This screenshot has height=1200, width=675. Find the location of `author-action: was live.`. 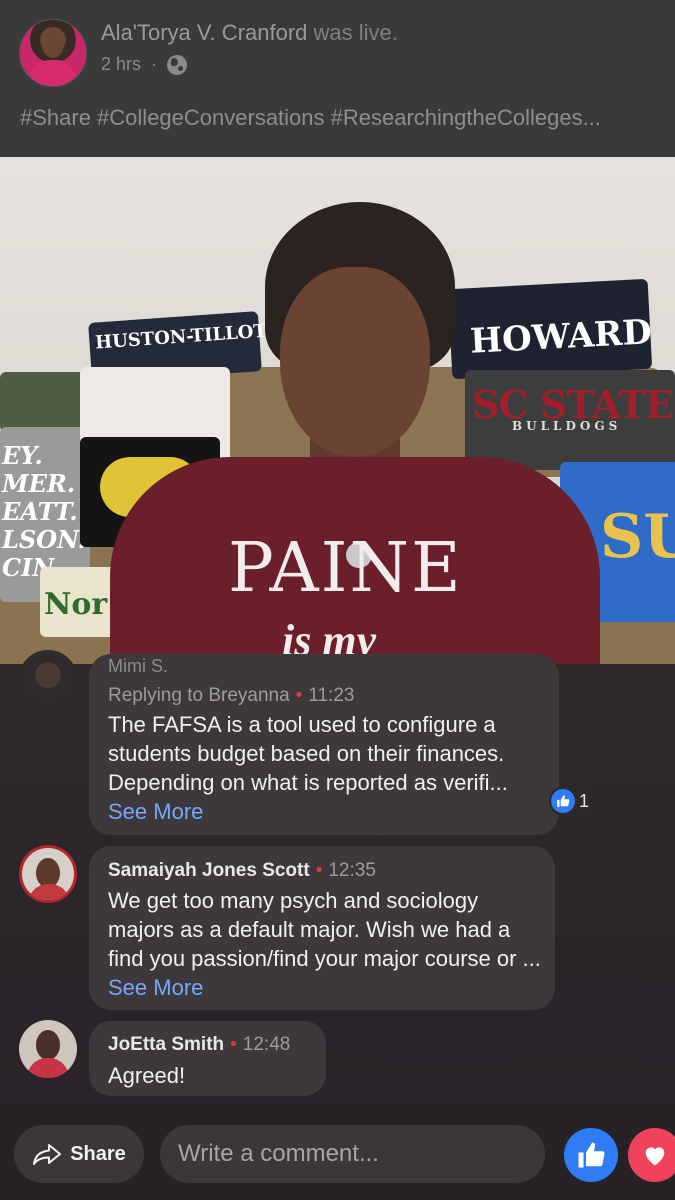

author-action: was live. is located at coordinates (355, 32).